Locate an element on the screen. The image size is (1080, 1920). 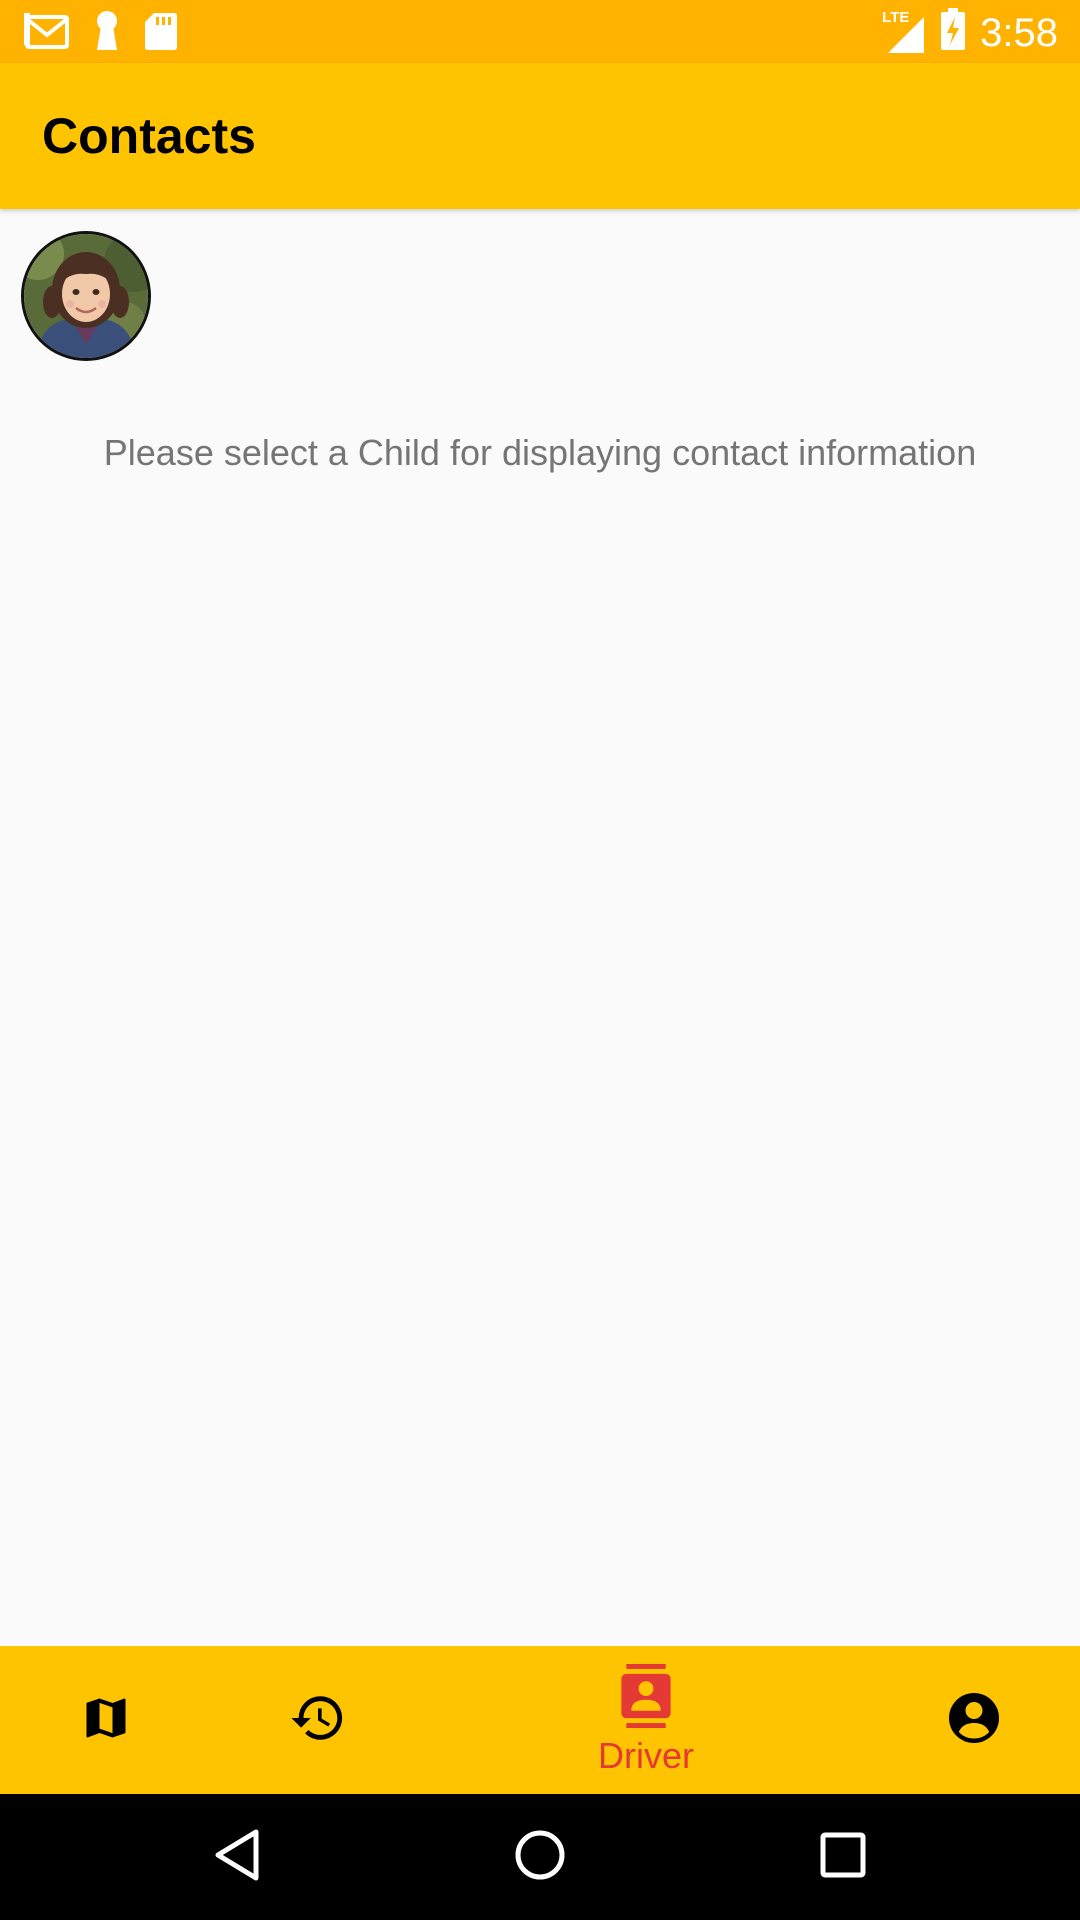
gmail-icon is located at coordinates (47, 33).